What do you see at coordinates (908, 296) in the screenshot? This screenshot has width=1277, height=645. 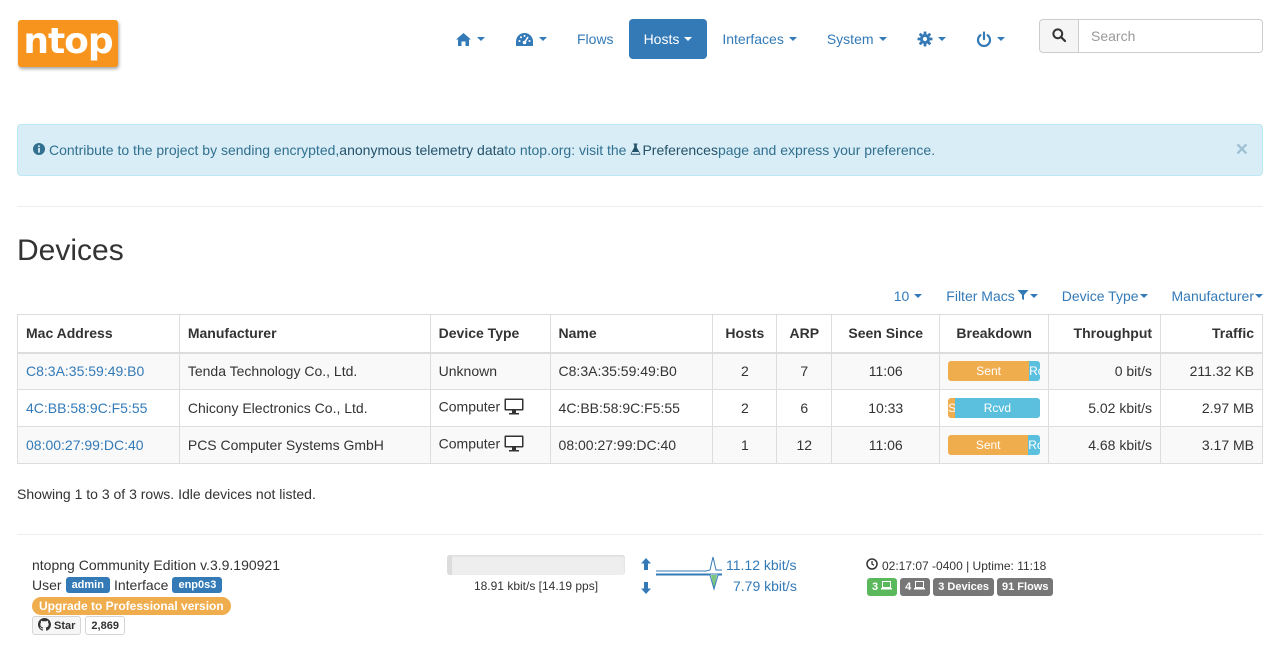 I see `page-size-dropdown: 10` at bounding box center [908, 296].